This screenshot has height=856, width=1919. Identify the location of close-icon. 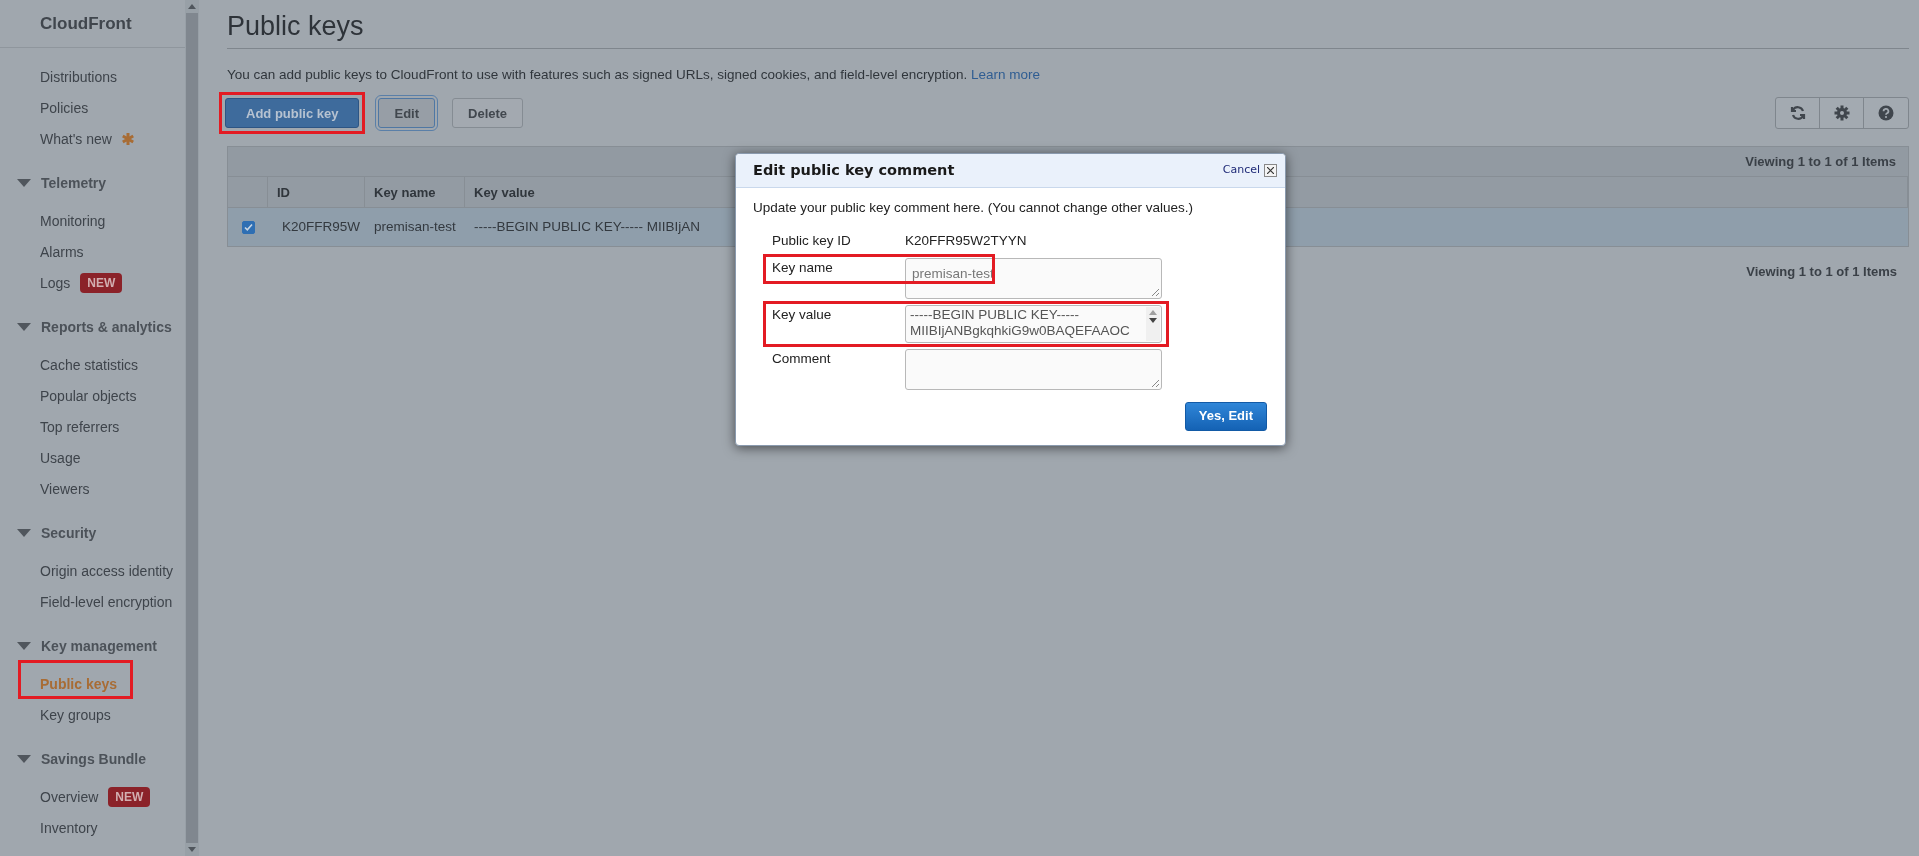
(1270, 170).